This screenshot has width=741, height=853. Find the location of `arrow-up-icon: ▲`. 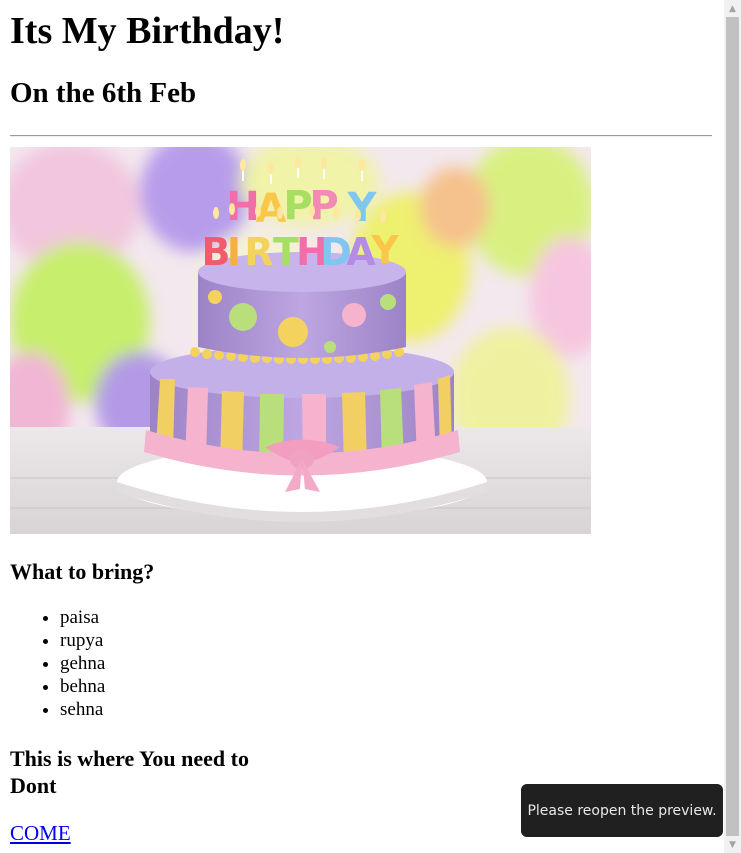

arrow-up-icon: ▲ is located at coordinates (732, 8).